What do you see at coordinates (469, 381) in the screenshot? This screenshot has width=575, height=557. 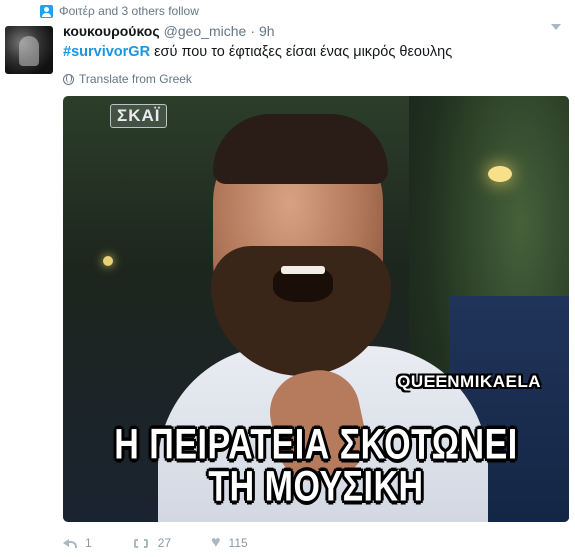 I see `meme-watermark: QUEENMIKAELA` at bounding box center [469, 381].